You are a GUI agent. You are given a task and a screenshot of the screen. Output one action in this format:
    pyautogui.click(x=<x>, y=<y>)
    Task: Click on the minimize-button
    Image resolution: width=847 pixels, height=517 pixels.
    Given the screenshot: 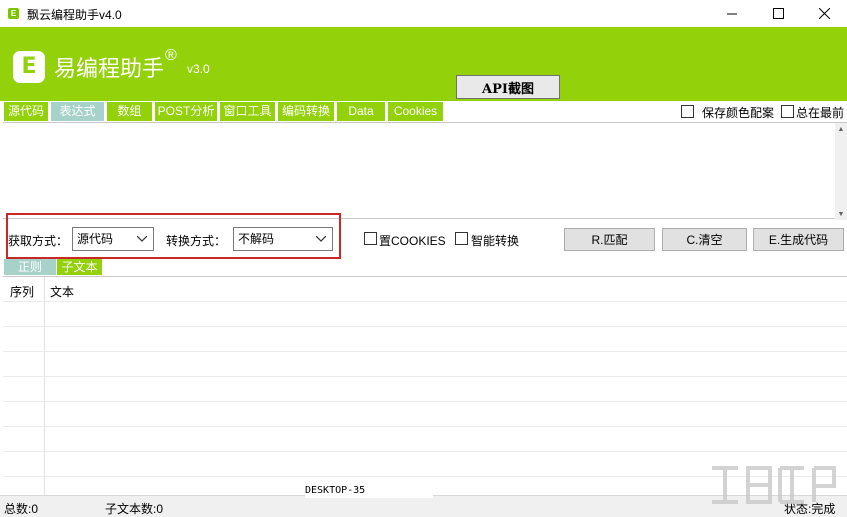 What is the action you would take?
    pyautogui.click(x=732, y=13)
    